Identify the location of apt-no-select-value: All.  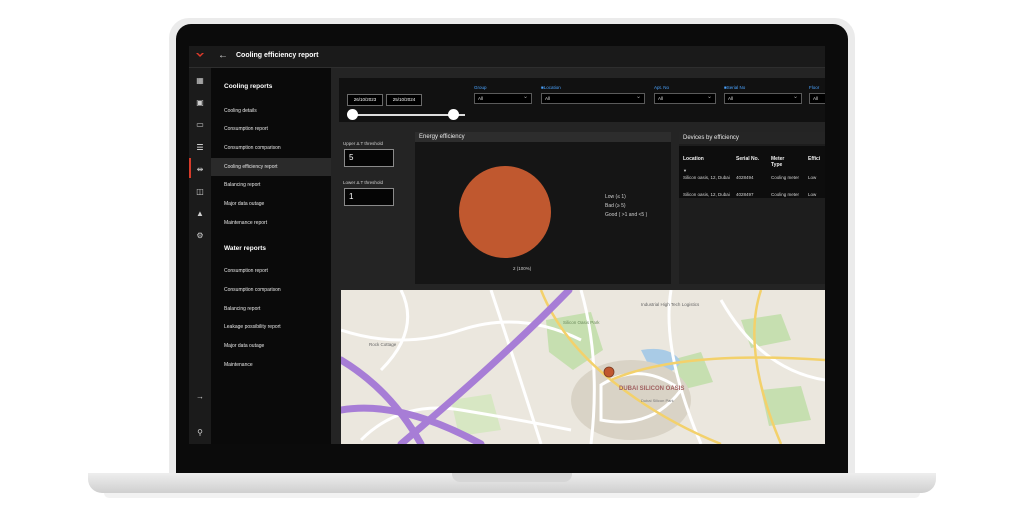
(661, 98).